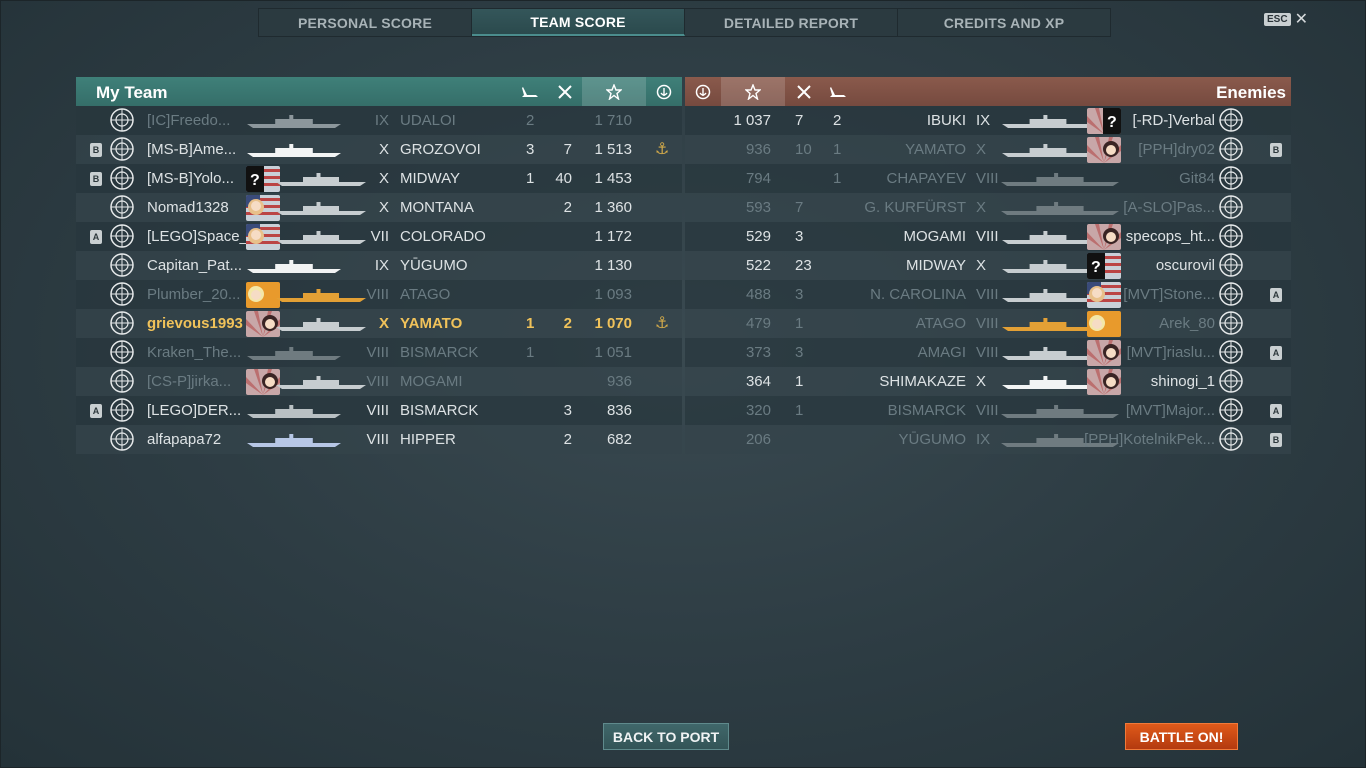 The height and width of the screenshot is (768, 1366). Describe the element at coordinates (365, 22) in the screenshot. I see `tab-personal-score: PERSONAL SCORE` at that location.